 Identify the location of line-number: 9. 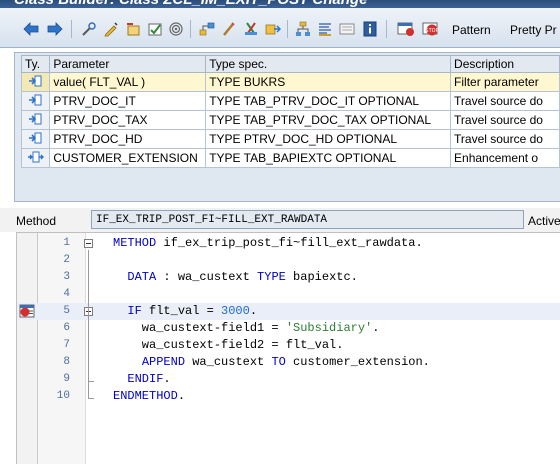
(66, 379).